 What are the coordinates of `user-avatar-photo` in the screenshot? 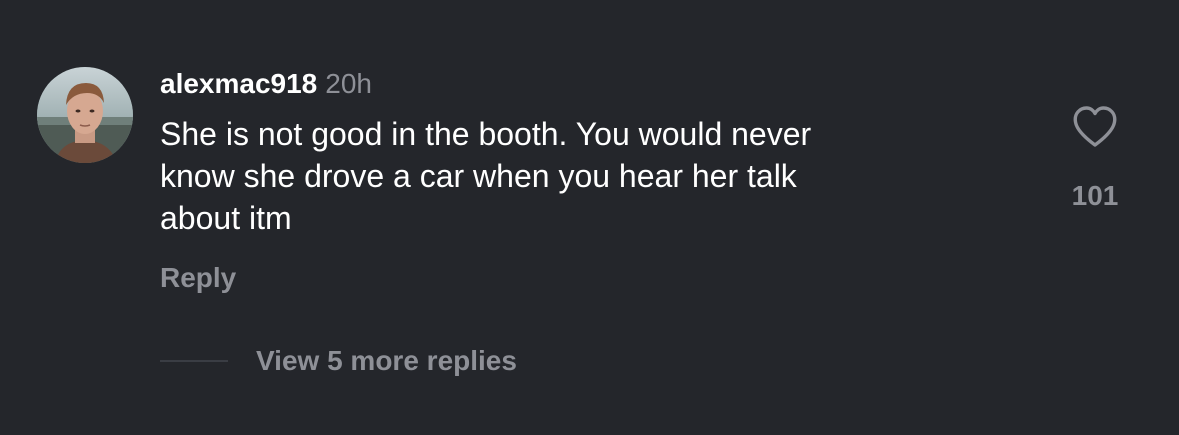 It's located at (85, 115).